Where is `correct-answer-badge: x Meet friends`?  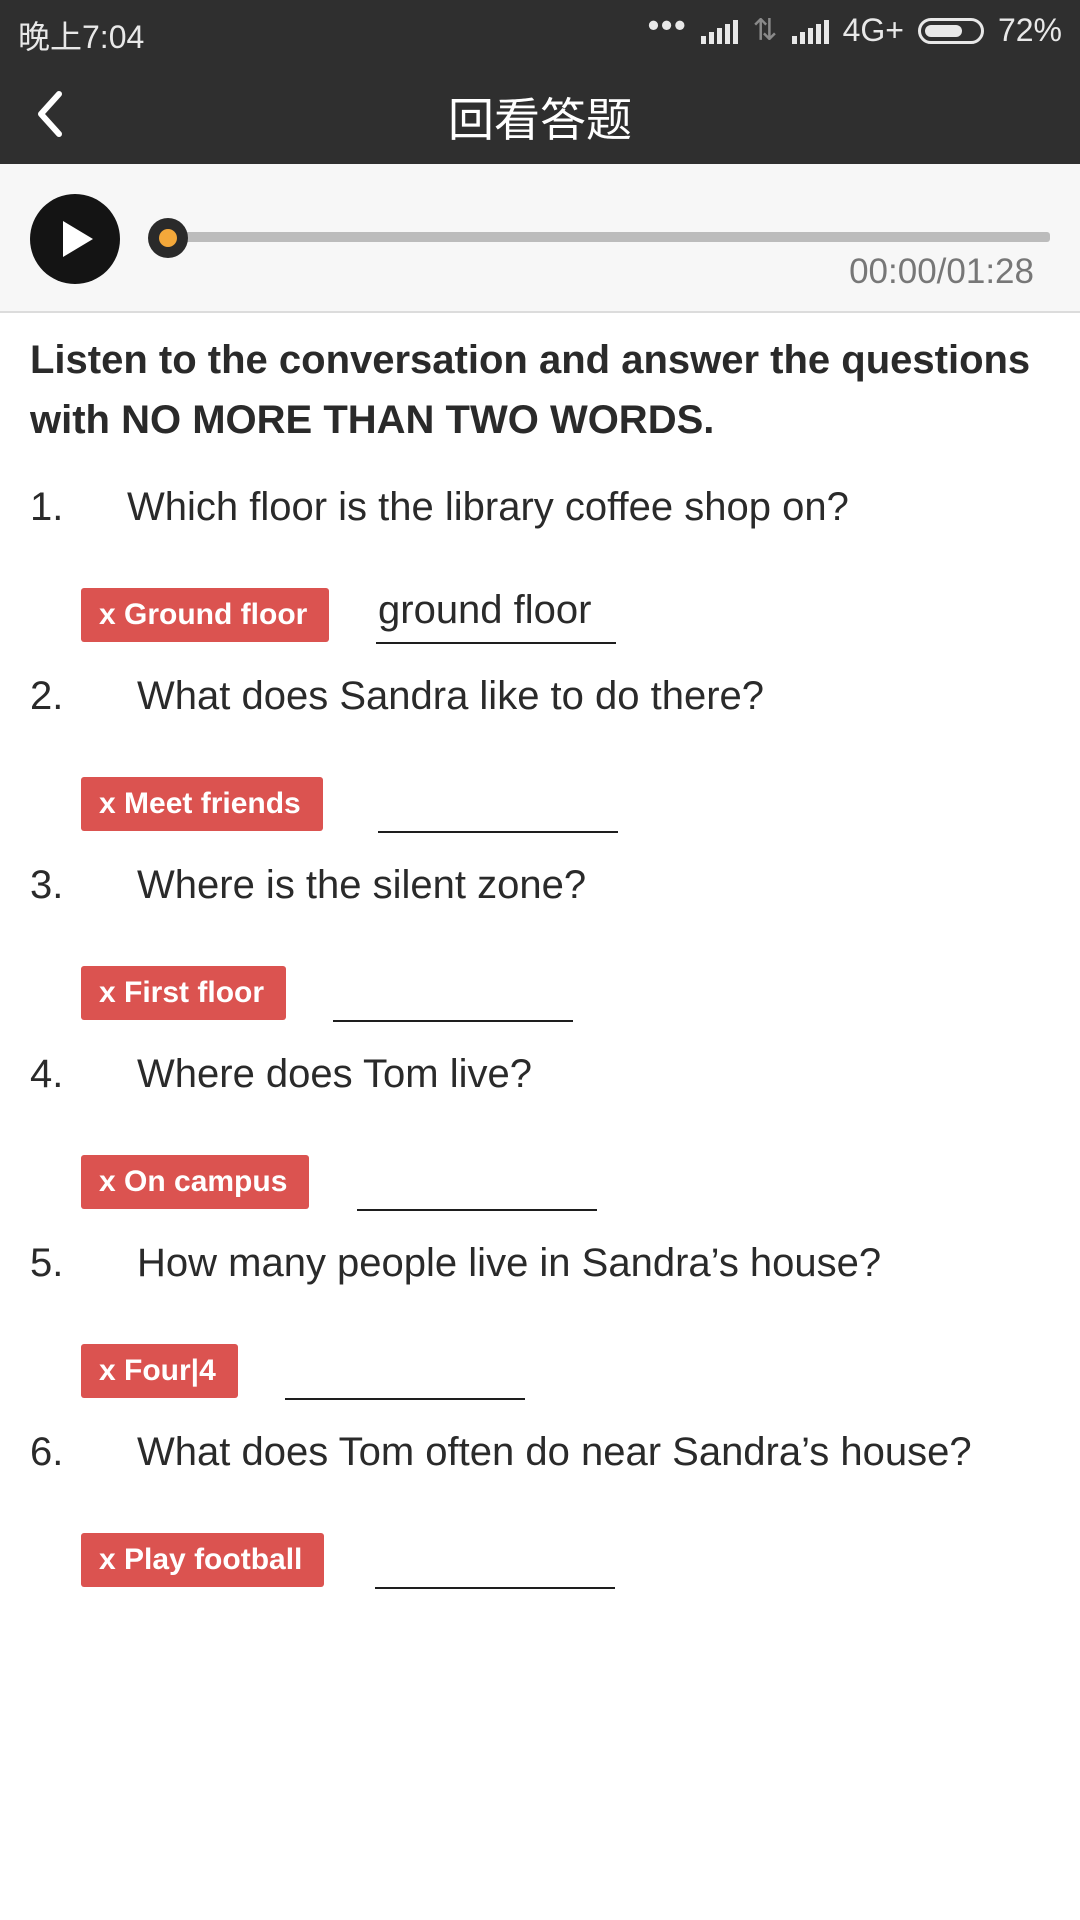 correct-answer-badge: x Meet friends is located at coordinates (202, 804).